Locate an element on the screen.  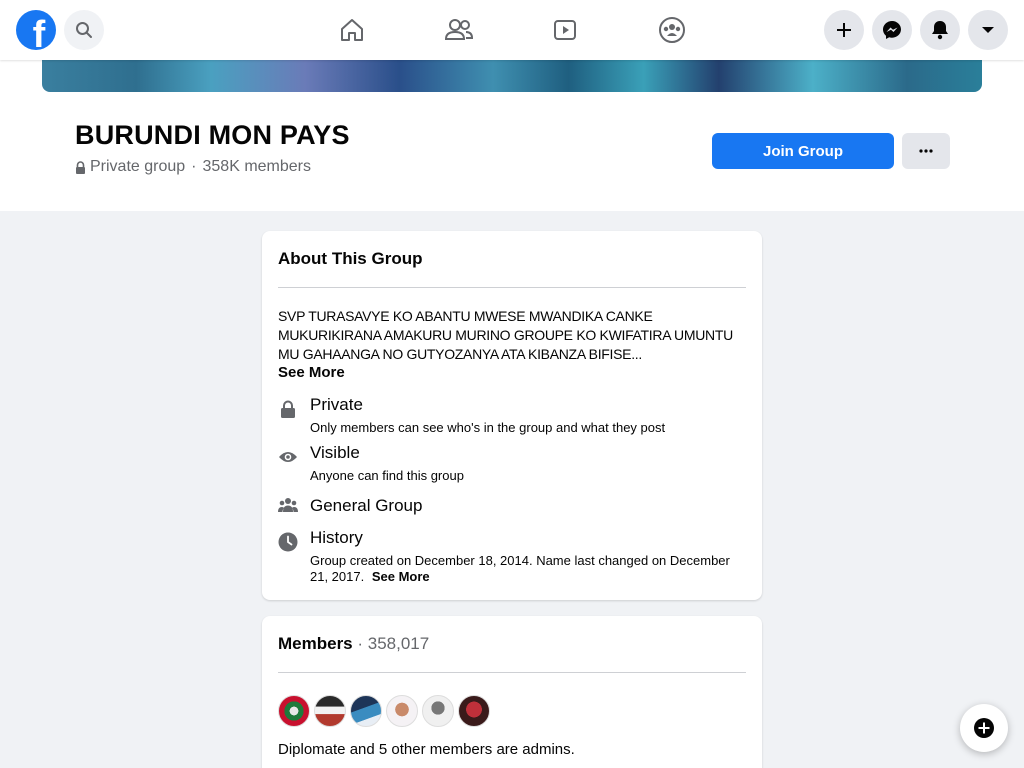
nav-groups is located at coordinates (672, 30).